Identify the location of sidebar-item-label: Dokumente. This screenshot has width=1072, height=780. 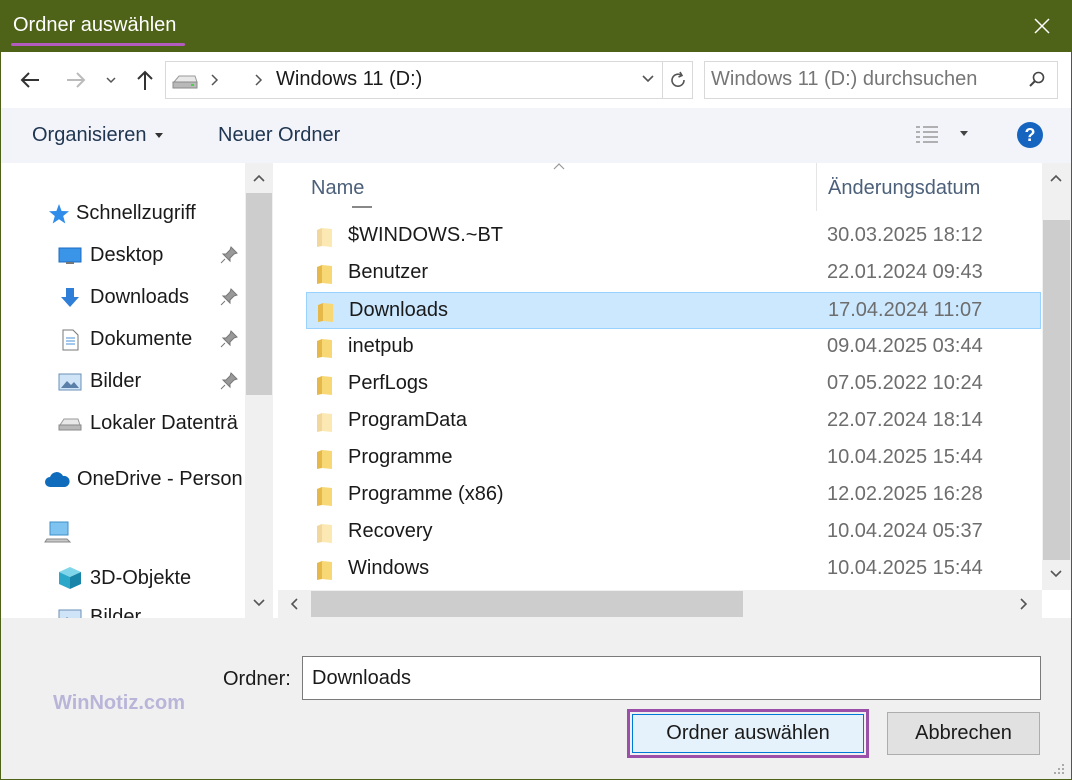
(141, 339).